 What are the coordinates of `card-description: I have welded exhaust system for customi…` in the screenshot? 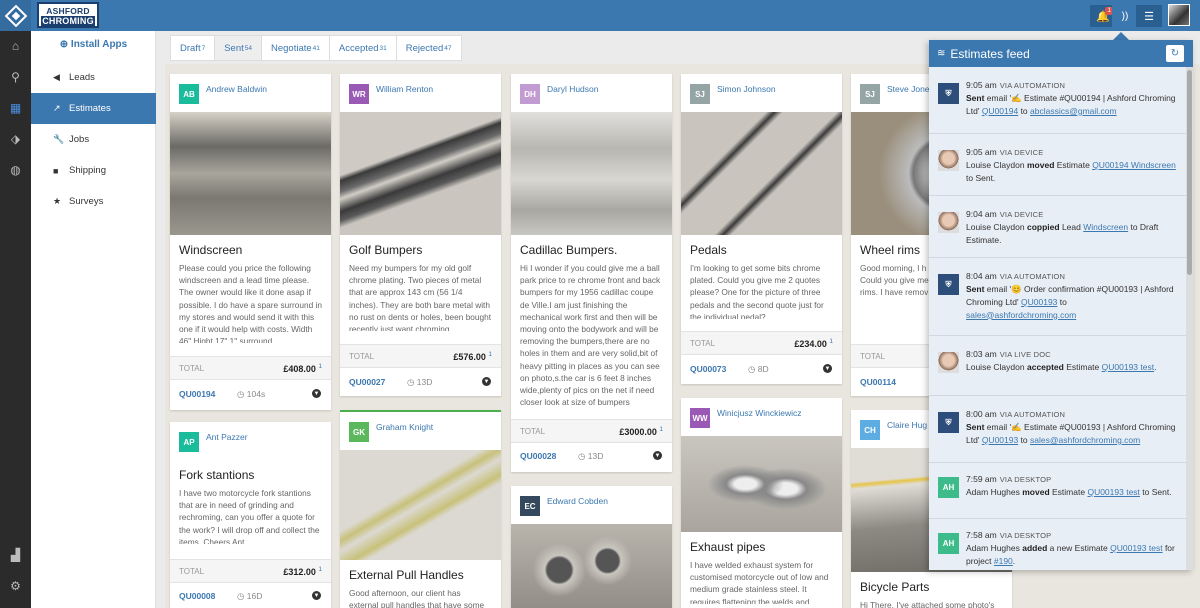 It's located at (759, 582).